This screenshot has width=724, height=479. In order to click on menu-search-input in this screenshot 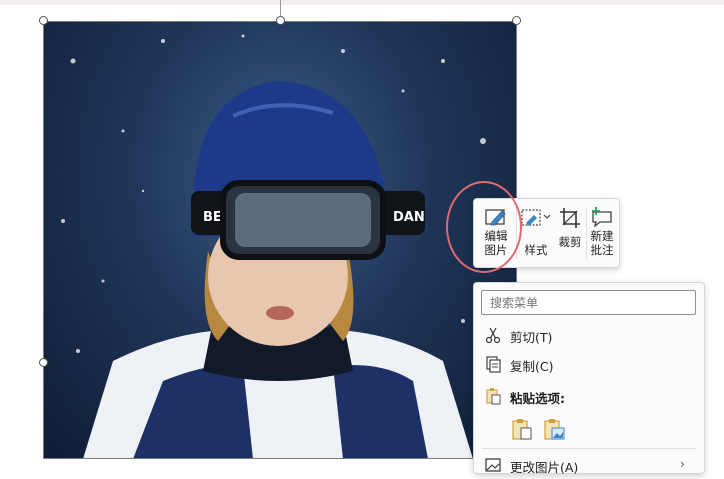, I will do `click(588, 302)`.